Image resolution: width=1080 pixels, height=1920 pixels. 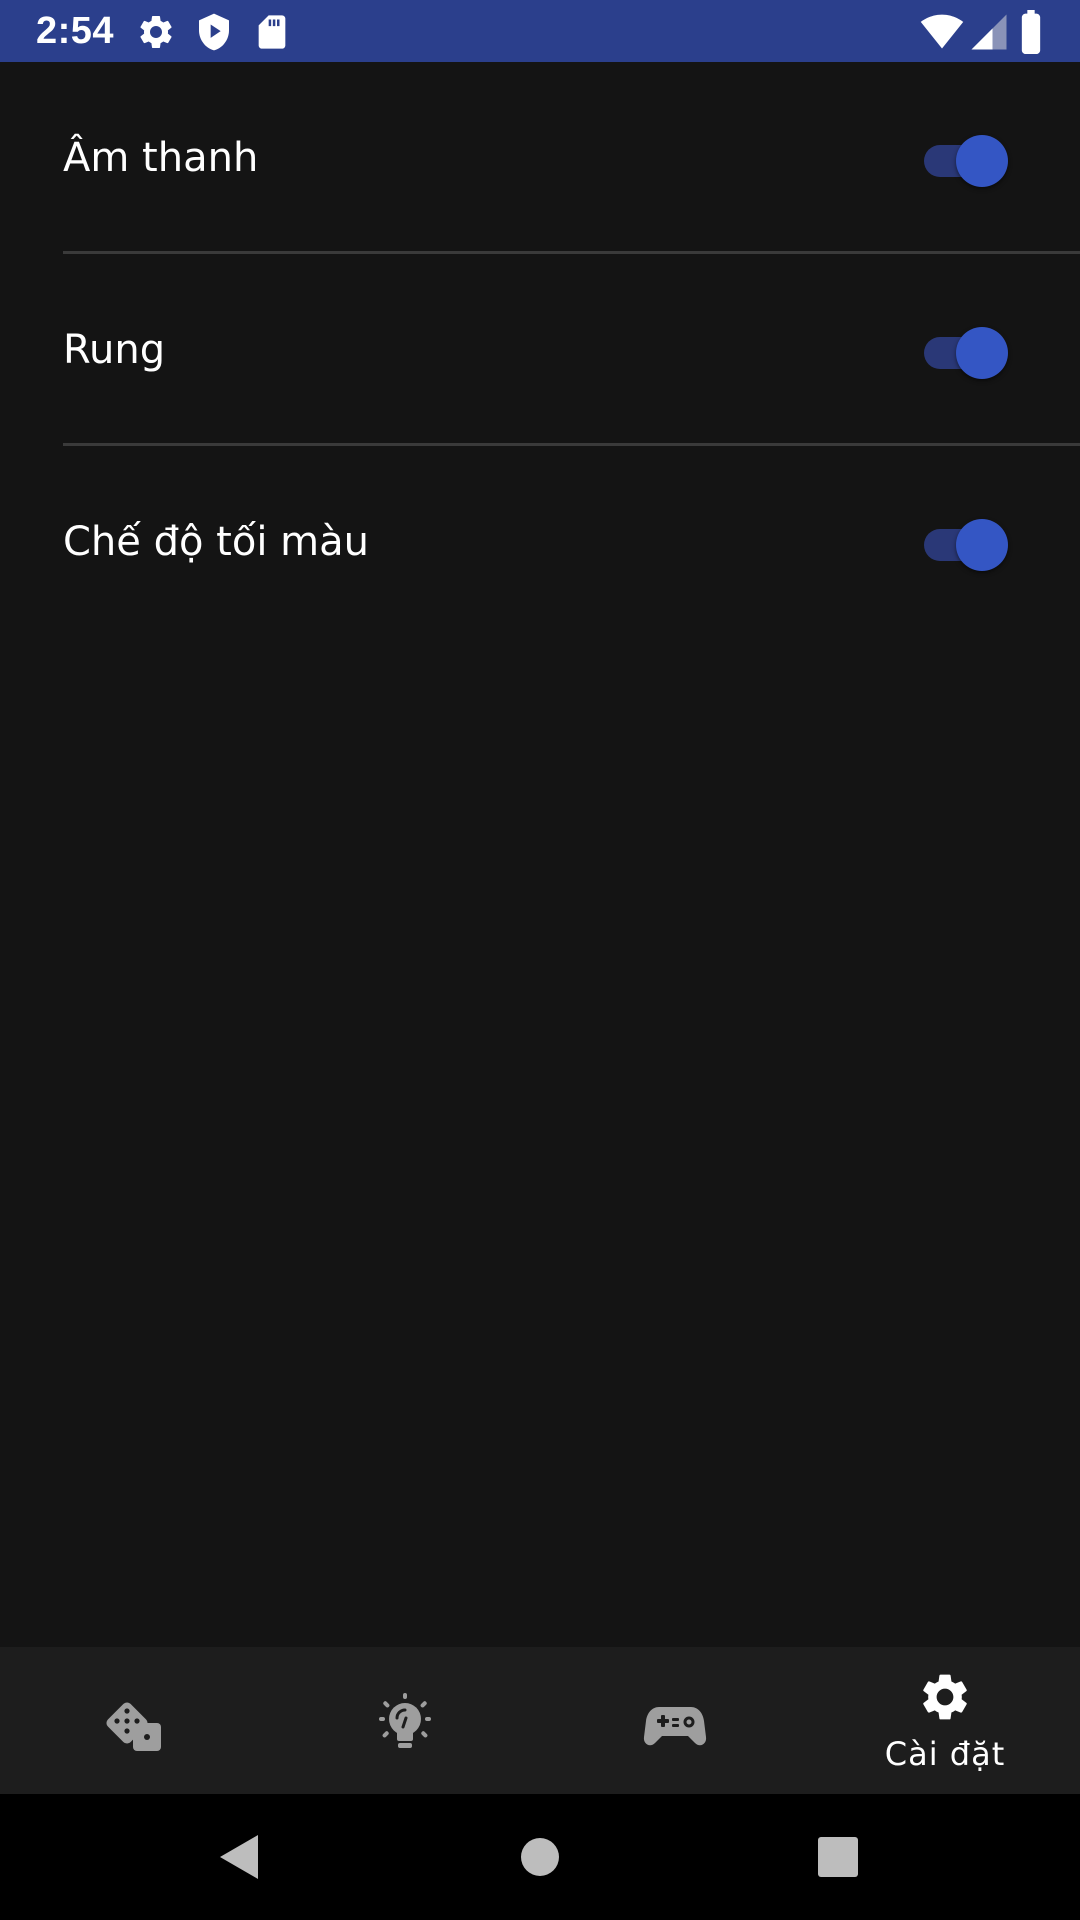 What do you see at coordinates (540, 31) in the screenshot?
I see `status-bar: 2:54` at bounding box center [540, 31].